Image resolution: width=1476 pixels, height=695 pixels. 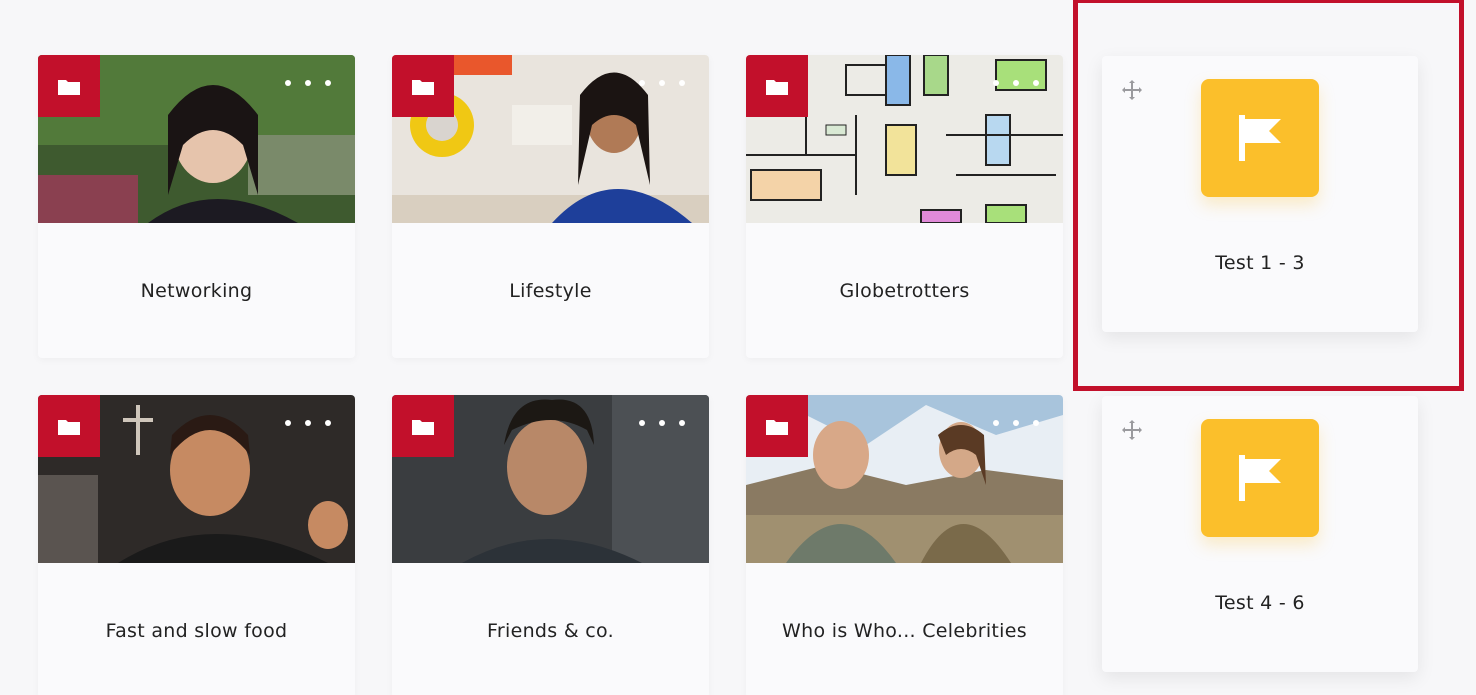 What do you see at coordinates (904, 206) in the screenshot?
I see `folder-card-globetrotters: Globetrotters` at bounding box center [904, 206].